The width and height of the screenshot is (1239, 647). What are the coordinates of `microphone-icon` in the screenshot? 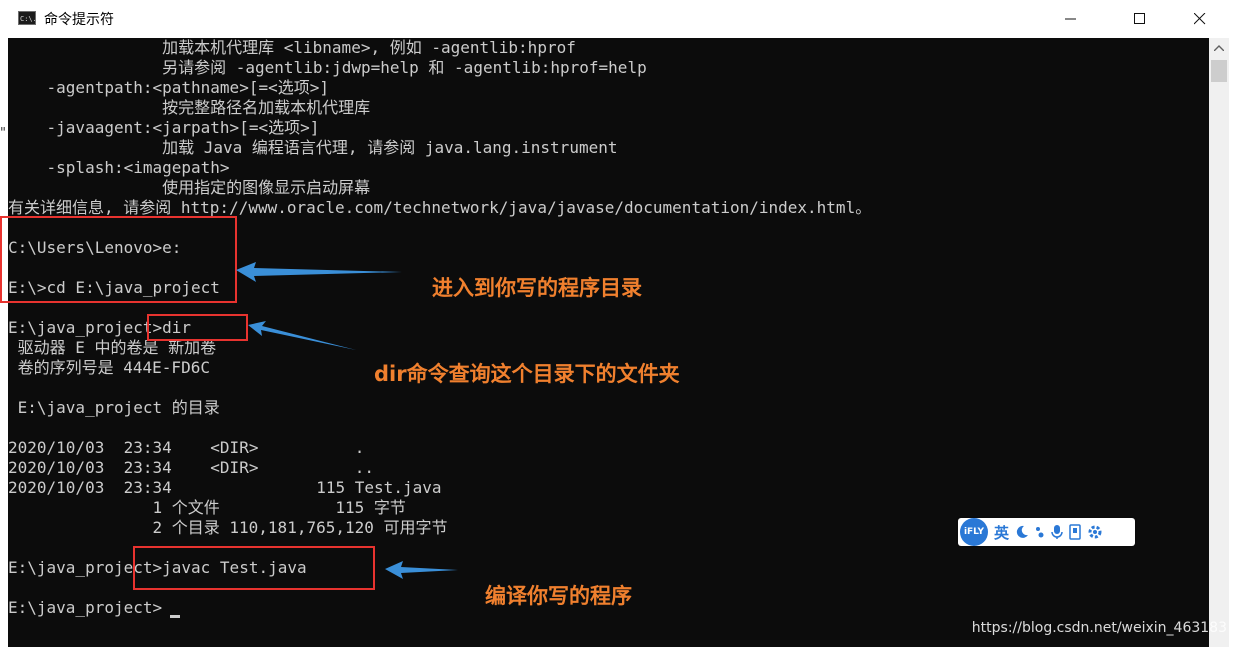 It's located at (1057, 532).